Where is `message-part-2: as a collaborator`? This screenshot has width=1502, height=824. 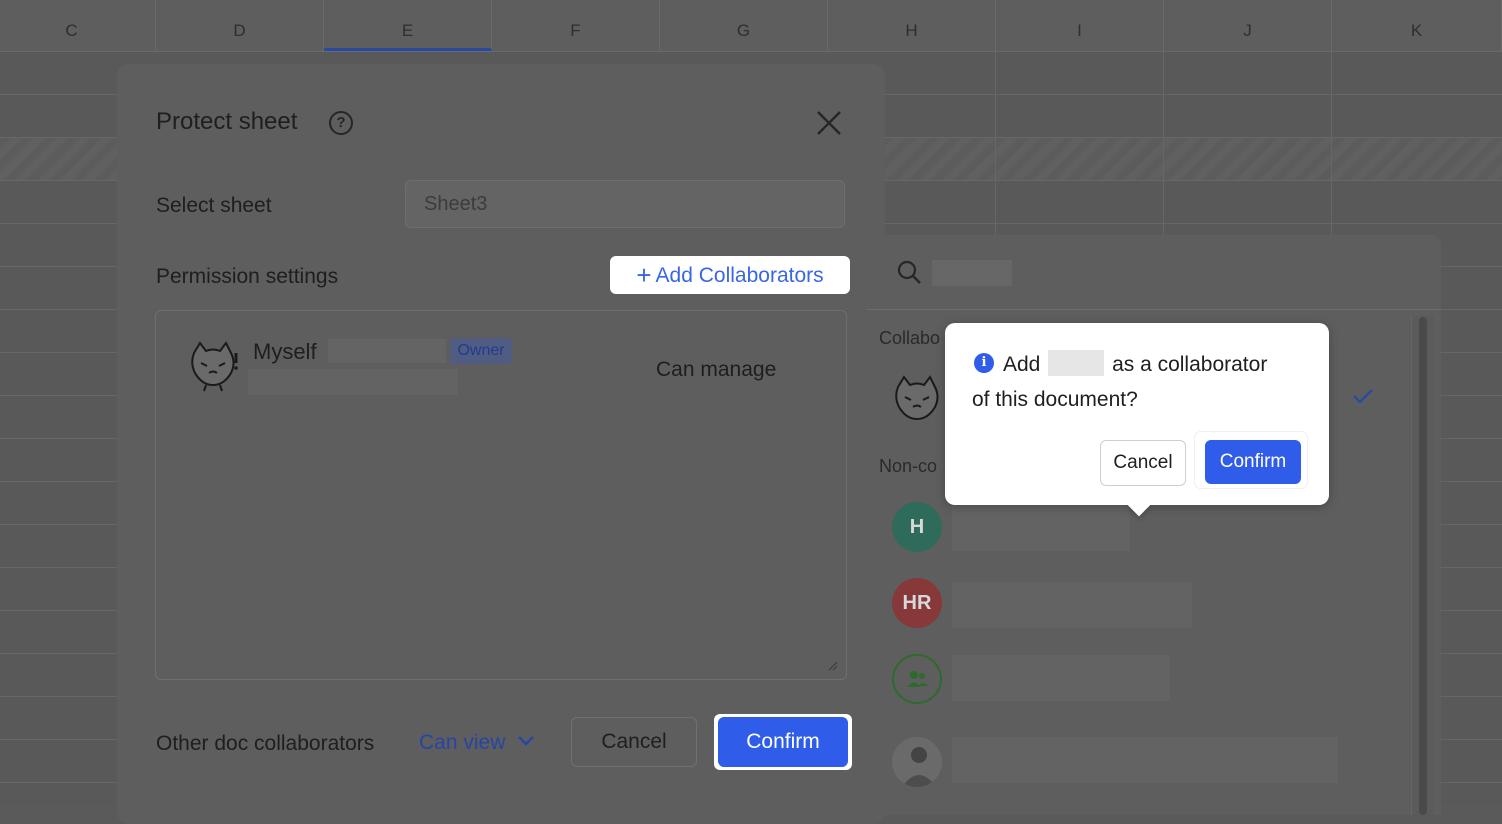
message-part-2: as a collaborator is located at coordinates (1190, 364).